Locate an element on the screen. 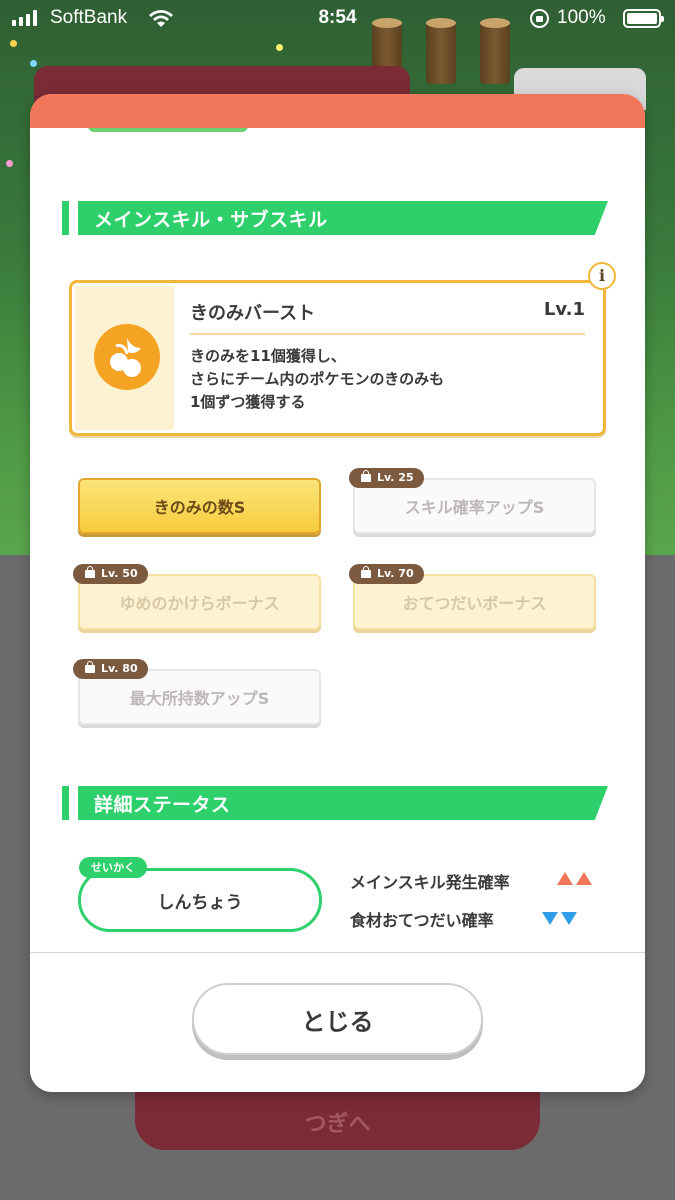  unlock-level-badge: Lv. 50 is located at coordinates (110, 574).